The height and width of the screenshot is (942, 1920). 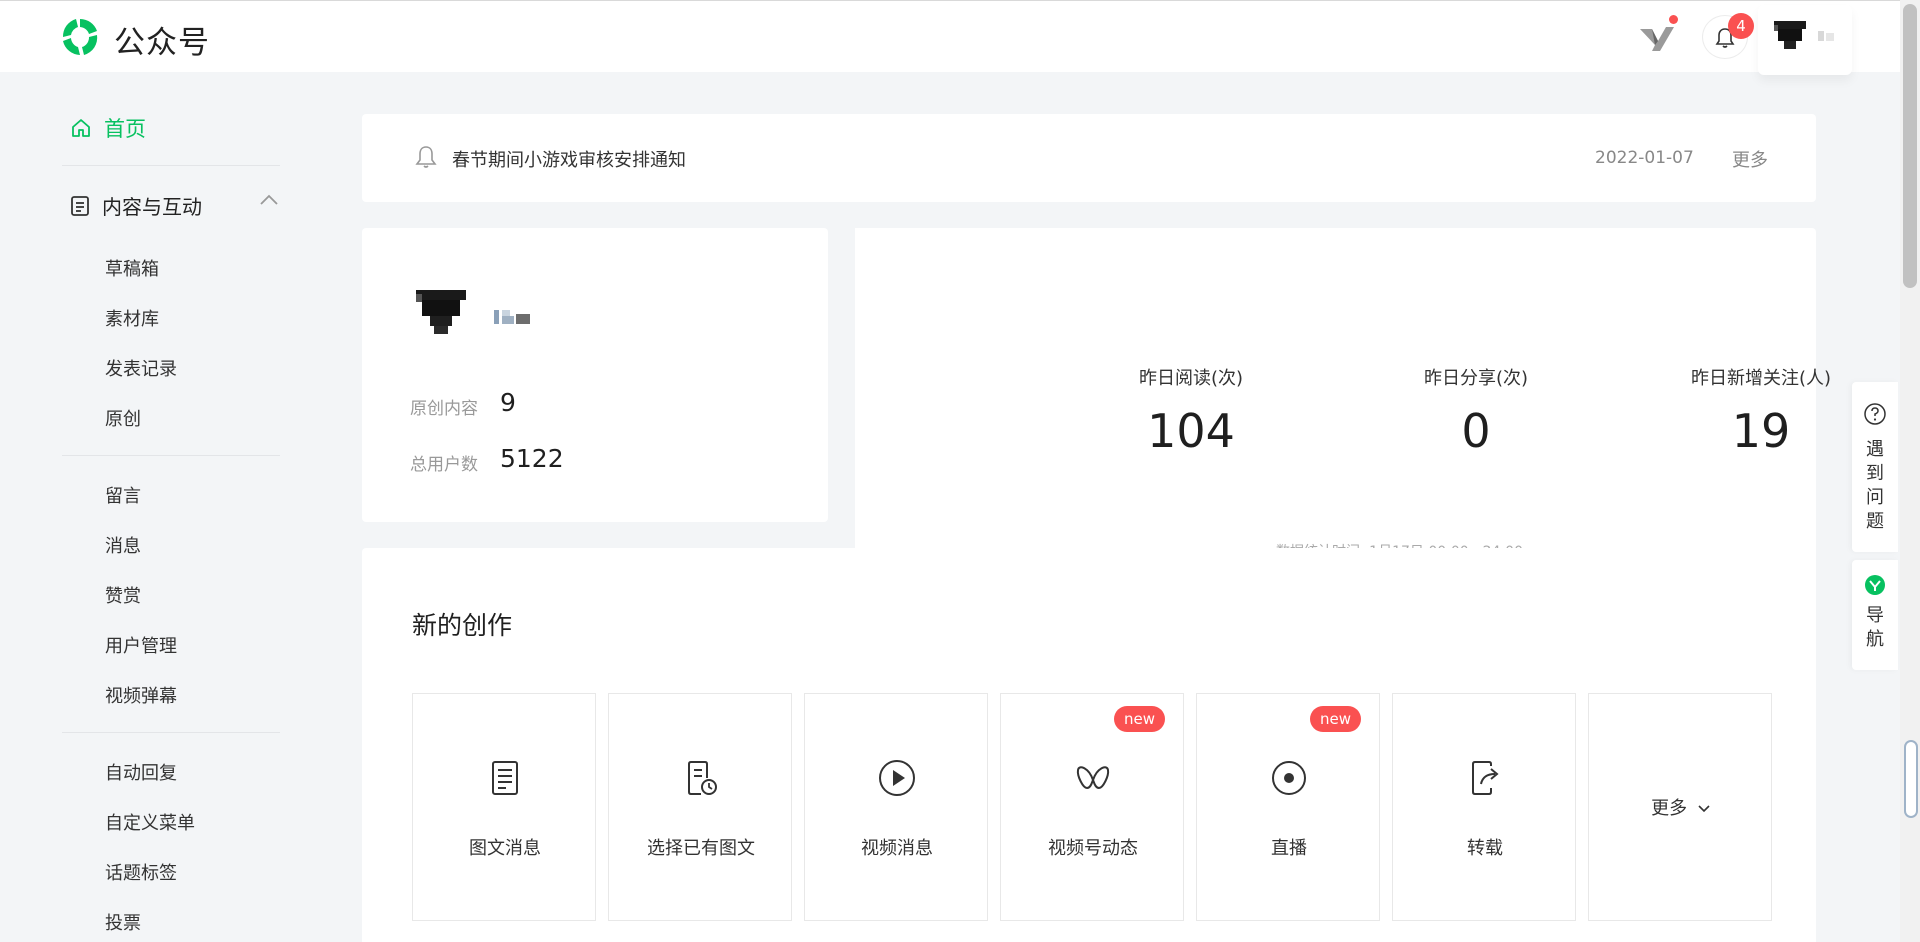 I want to click on account-menu, so click(x=1805, y=40).